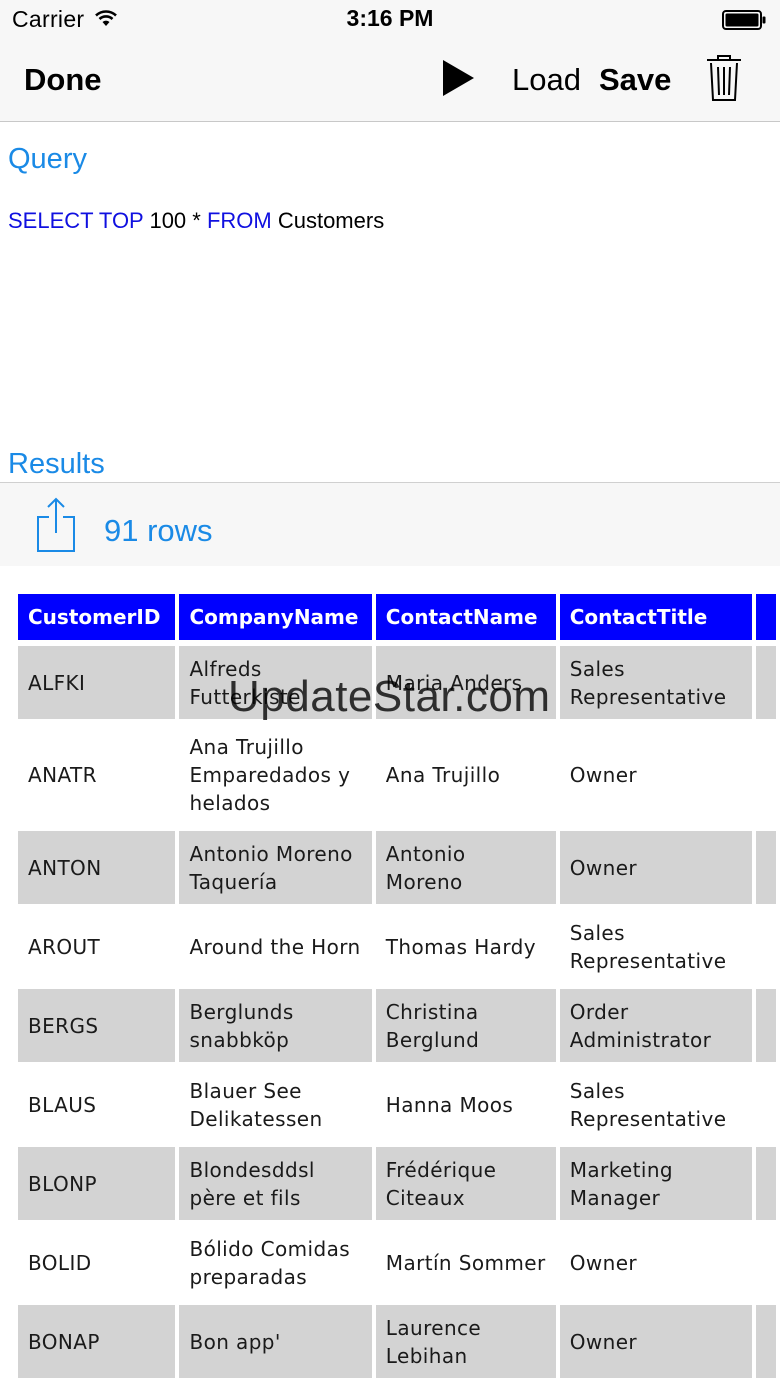  What do you see at coordinates (97, 1341) in the screenshot?
I see `cell-customerid: BONAP` at bounding box center [97, 1341].